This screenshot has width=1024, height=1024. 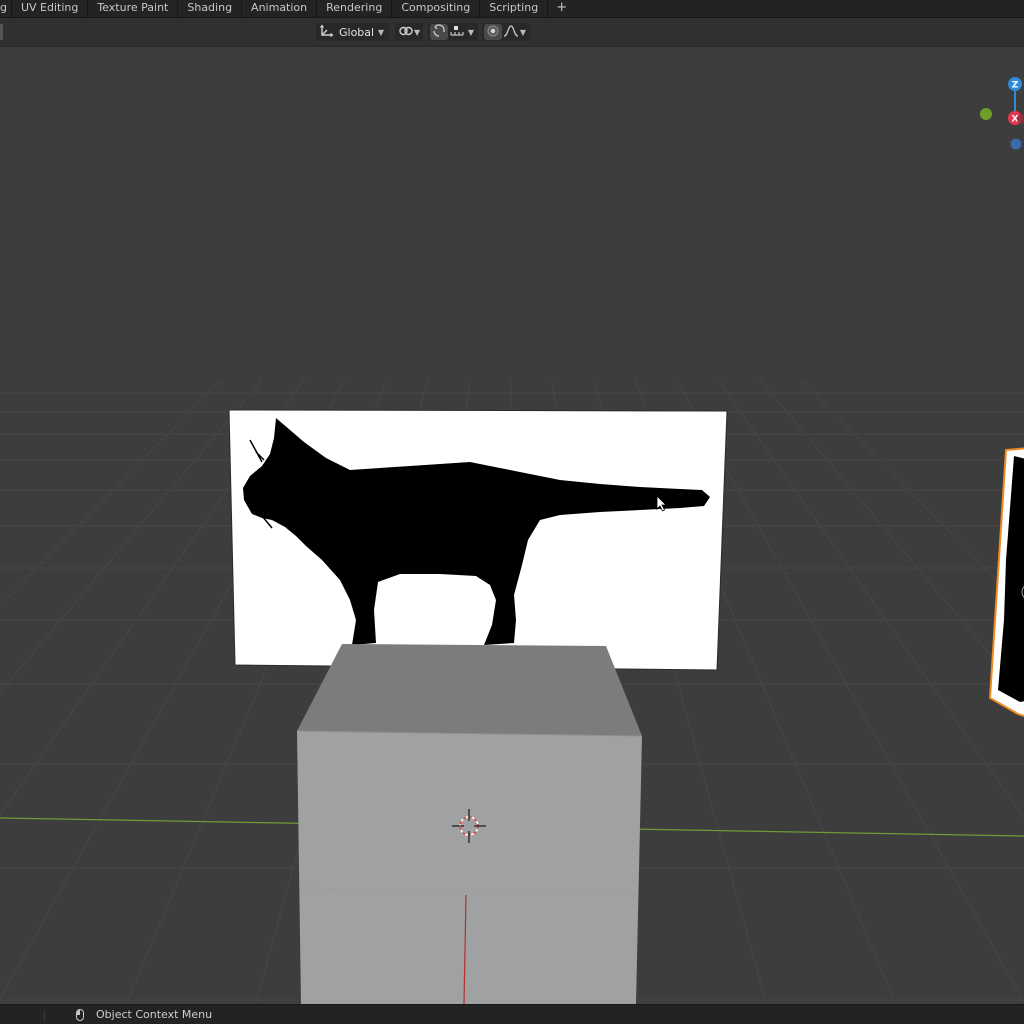 I want to click on magnet-icon, so click(x=439, y=32).